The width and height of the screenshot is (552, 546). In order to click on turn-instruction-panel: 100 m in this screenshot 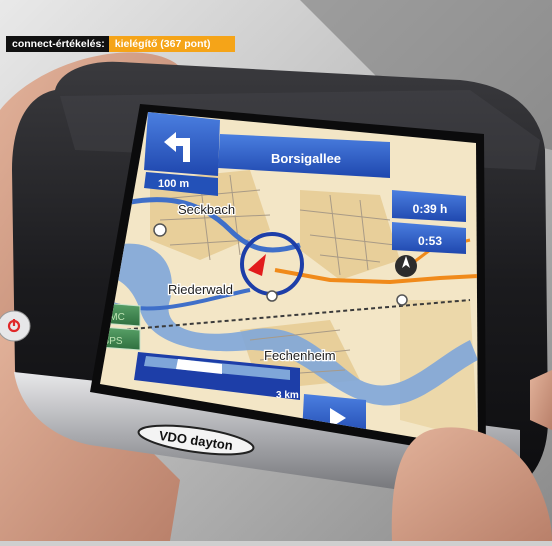, I will do `click(182, 154)`.